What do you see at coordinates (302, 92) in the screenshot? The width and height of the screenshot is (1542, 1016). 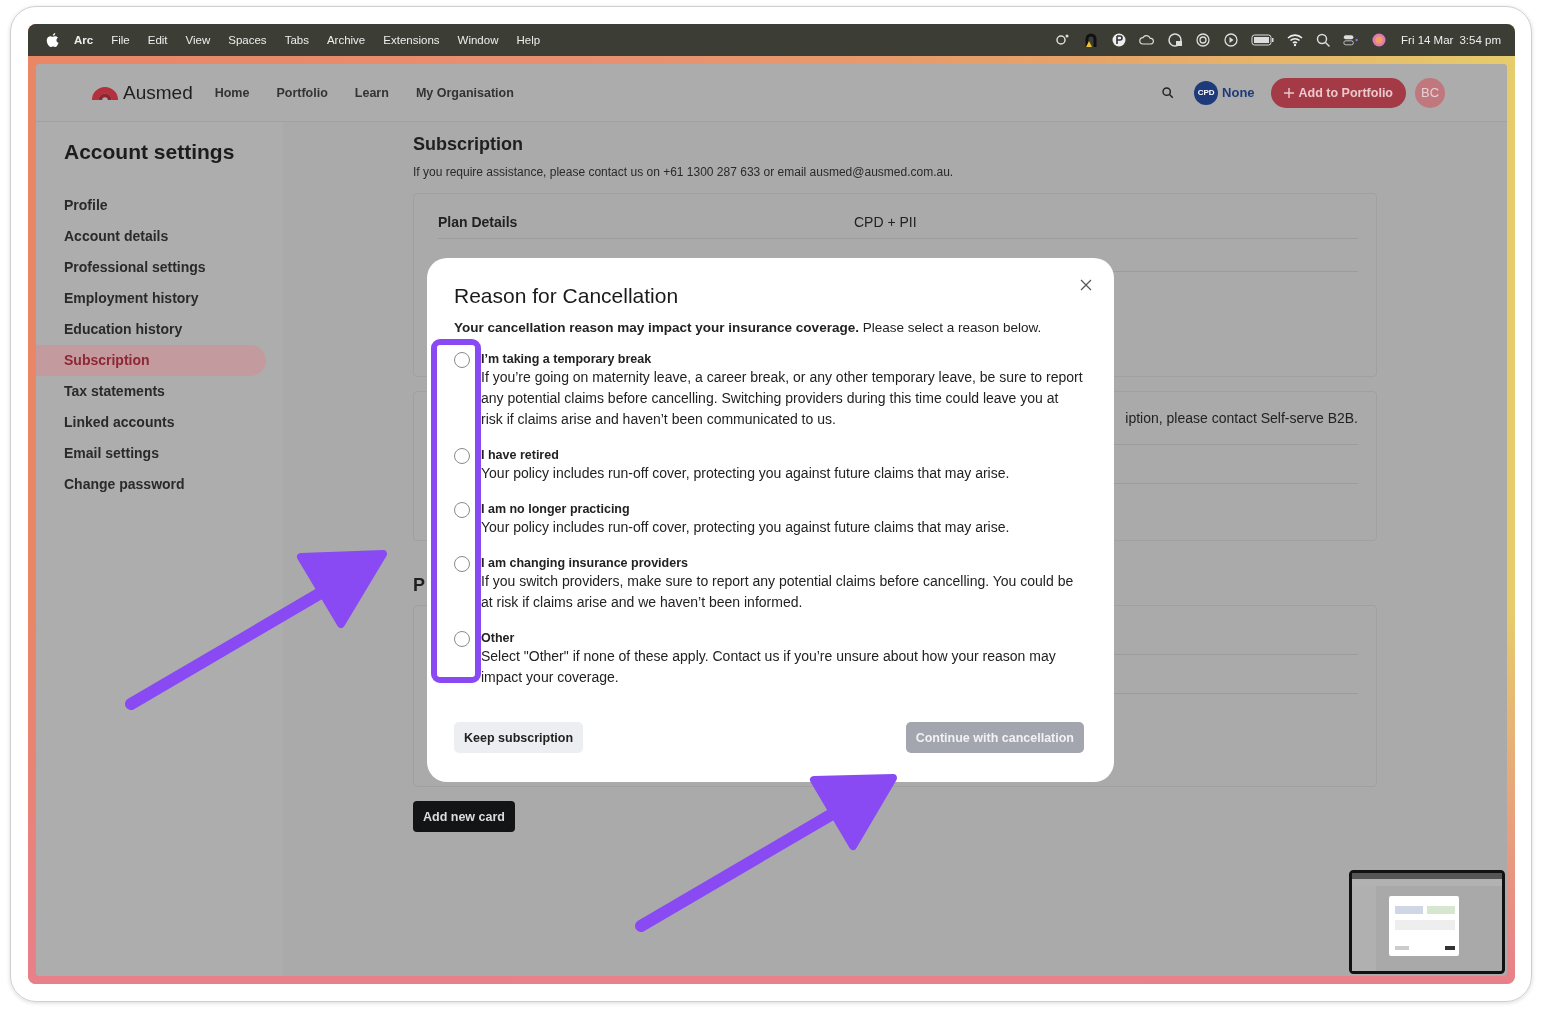 I see `nav-link: Portfolio` at bounding box center [302, 92].